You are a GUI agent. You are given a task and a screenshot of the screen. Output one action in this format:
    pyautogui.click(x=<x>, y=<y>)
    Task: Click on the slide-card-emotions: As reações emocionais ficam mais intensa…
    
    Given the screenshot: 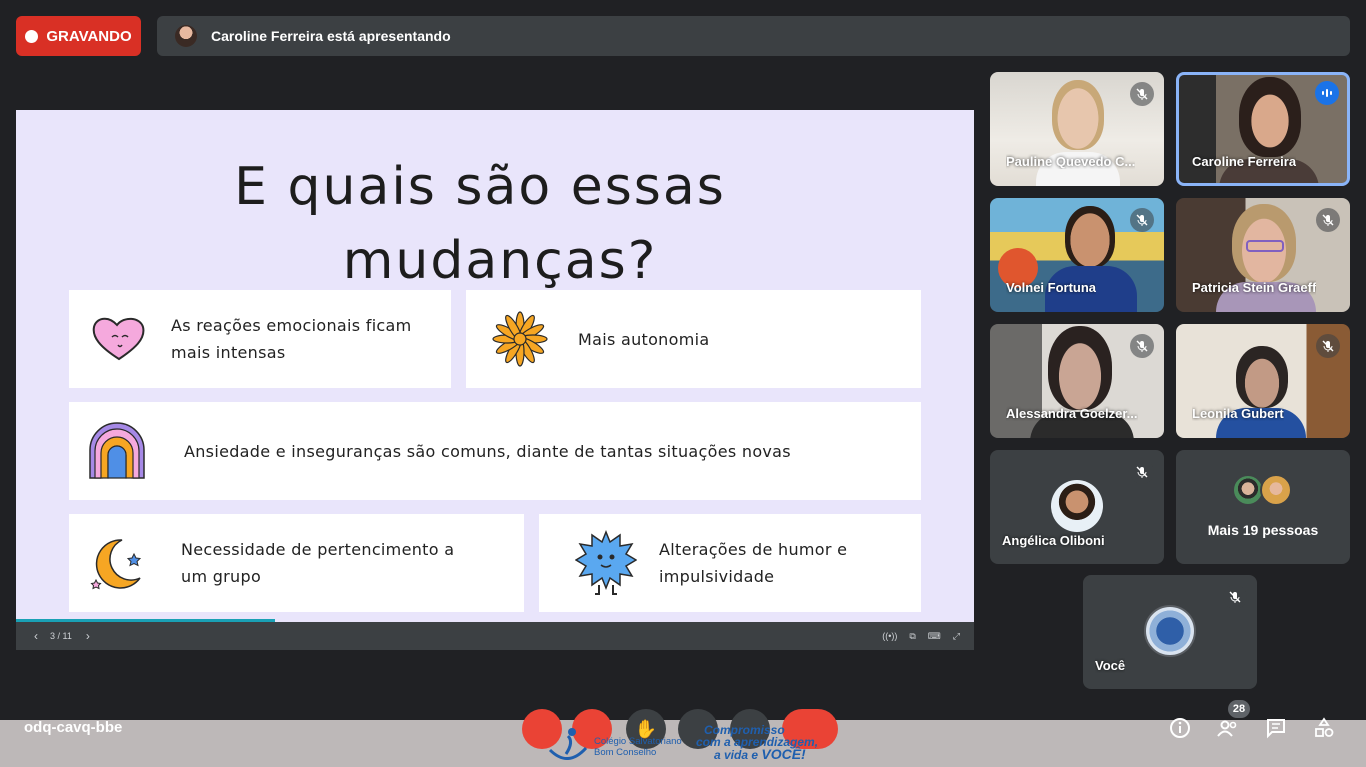 What is the action you would take?
    pyautogui.click(x=260, y=339)
    